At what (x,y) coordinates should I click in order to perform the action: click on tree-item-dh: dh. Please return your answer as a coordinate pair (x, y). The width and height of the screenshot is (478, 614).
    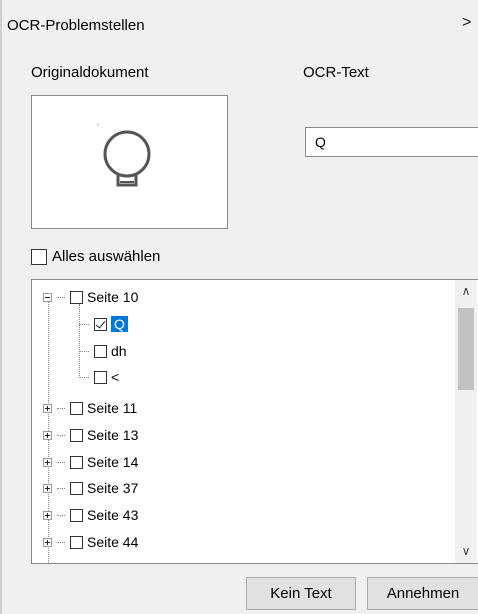
    Looking at the image, I should click on (103, 351).